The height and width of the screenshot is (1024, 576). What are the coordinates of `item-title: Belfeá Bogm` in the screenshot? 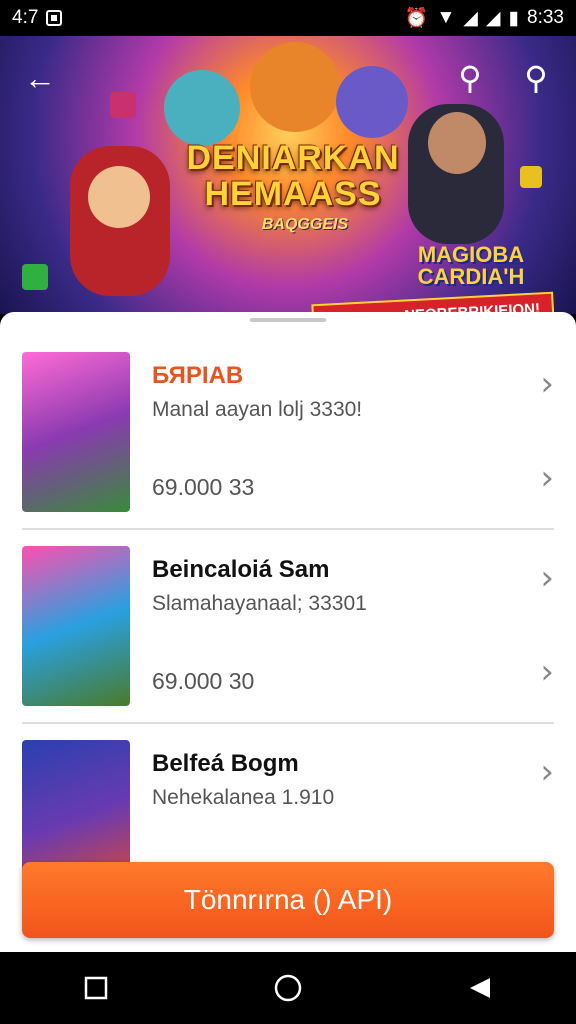 It's located at (225, 763).